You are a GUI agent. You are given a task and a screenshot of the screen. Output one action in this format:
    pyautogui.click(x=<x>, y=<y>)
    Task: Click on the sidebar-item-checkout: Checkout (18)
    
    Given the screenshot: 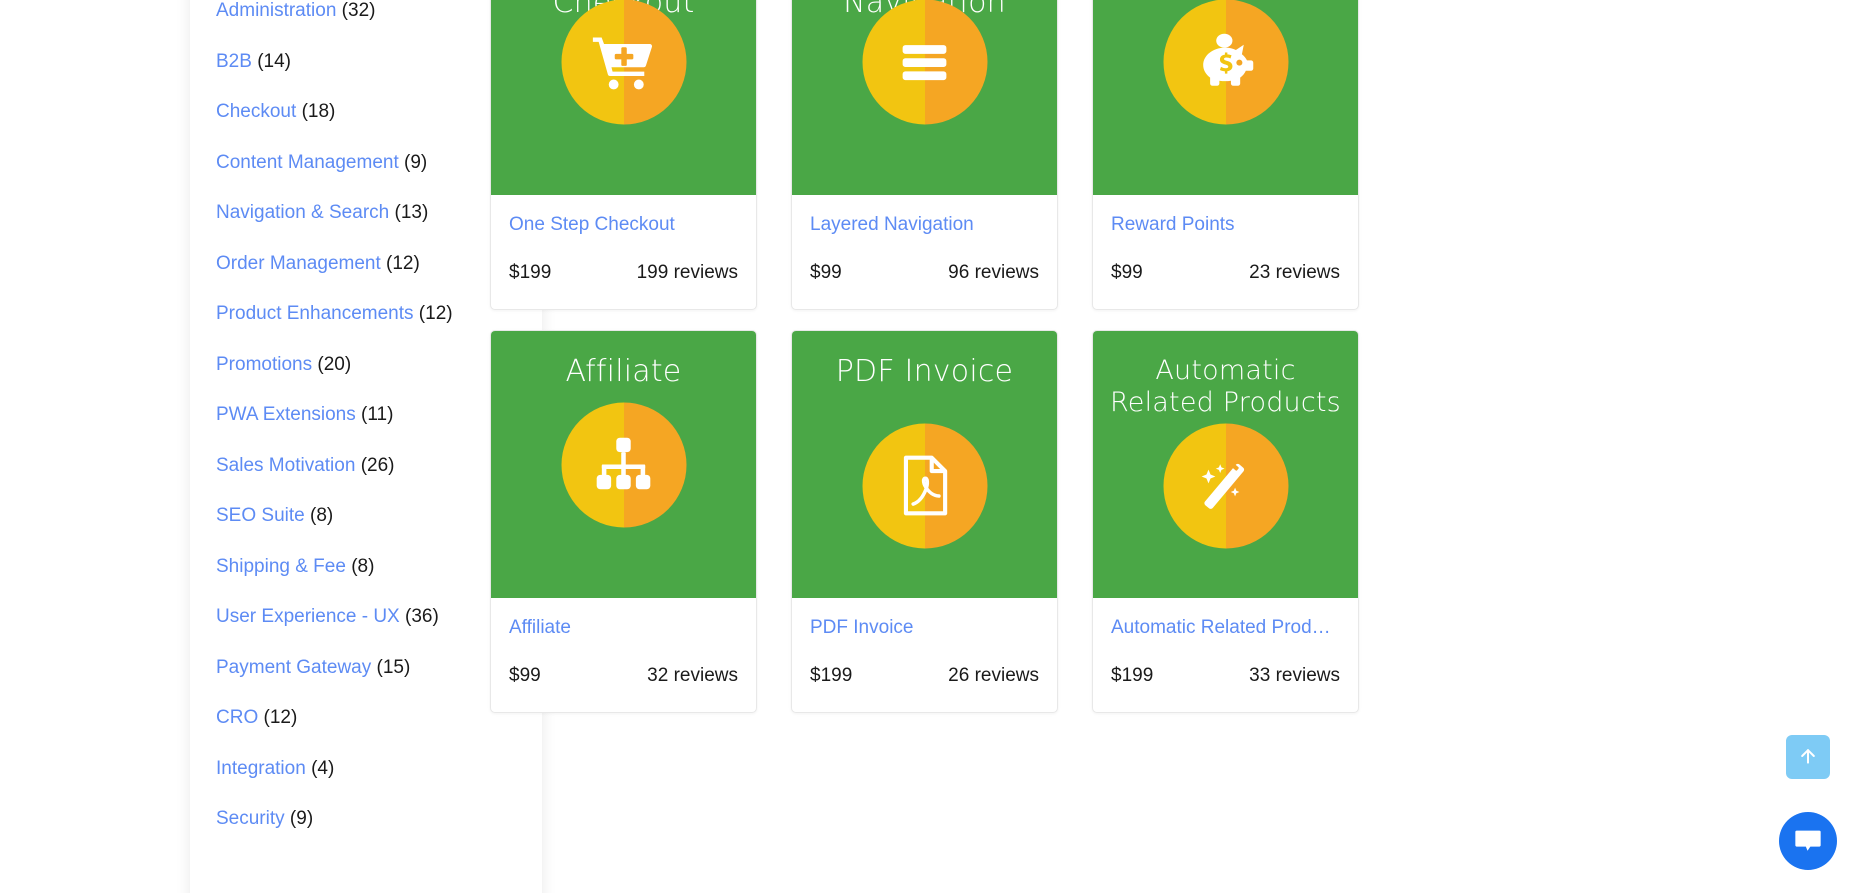 What is the action you would take?
    pyautogui.click(x=366, y=112)
    